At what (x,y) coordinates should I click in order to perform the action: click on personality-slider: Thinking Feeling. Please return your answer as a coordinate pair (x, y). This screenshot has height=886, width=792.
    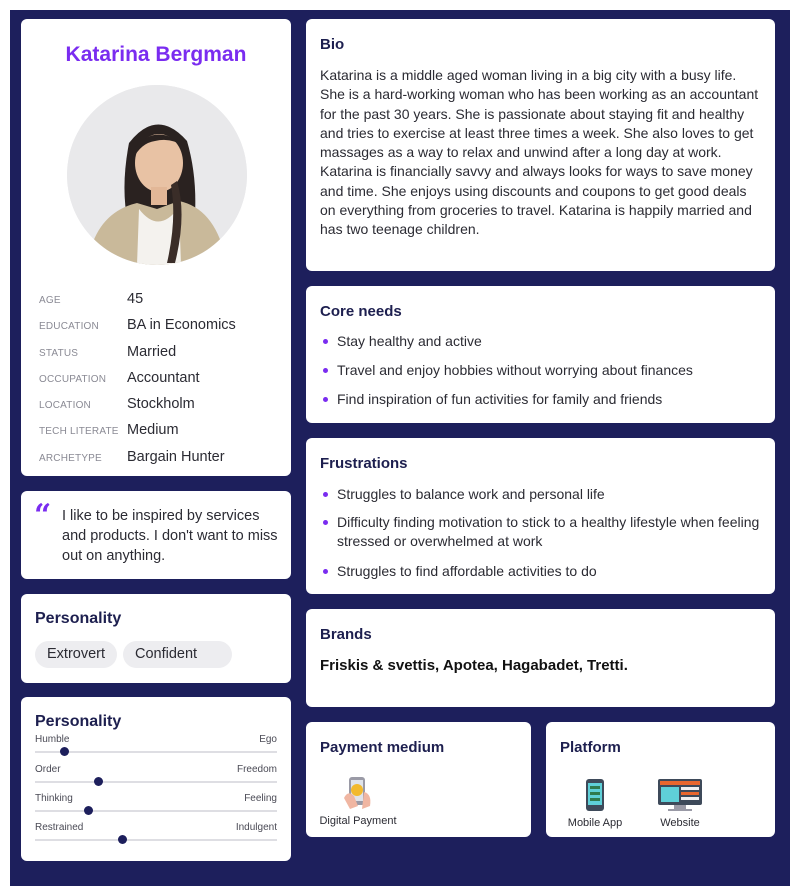
    Looking at the image, I should click on (156, 805).